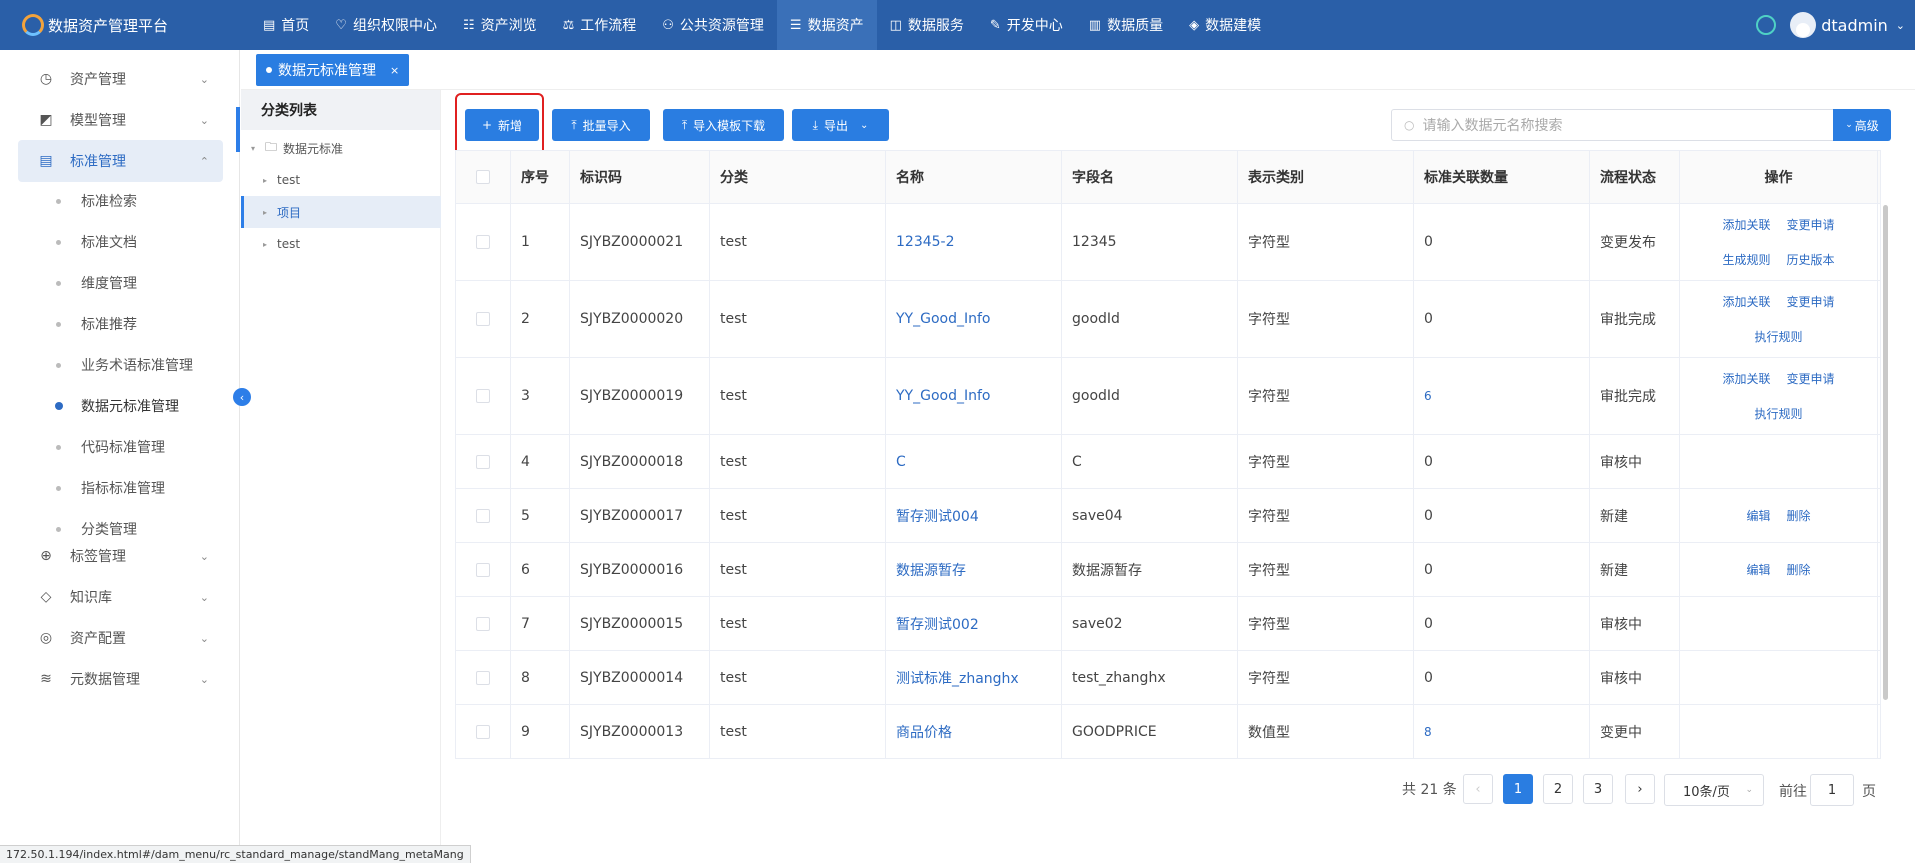  Describe the element at coordinates (540, 731) in the screenshot. I see `cell-no: 9` at that location.